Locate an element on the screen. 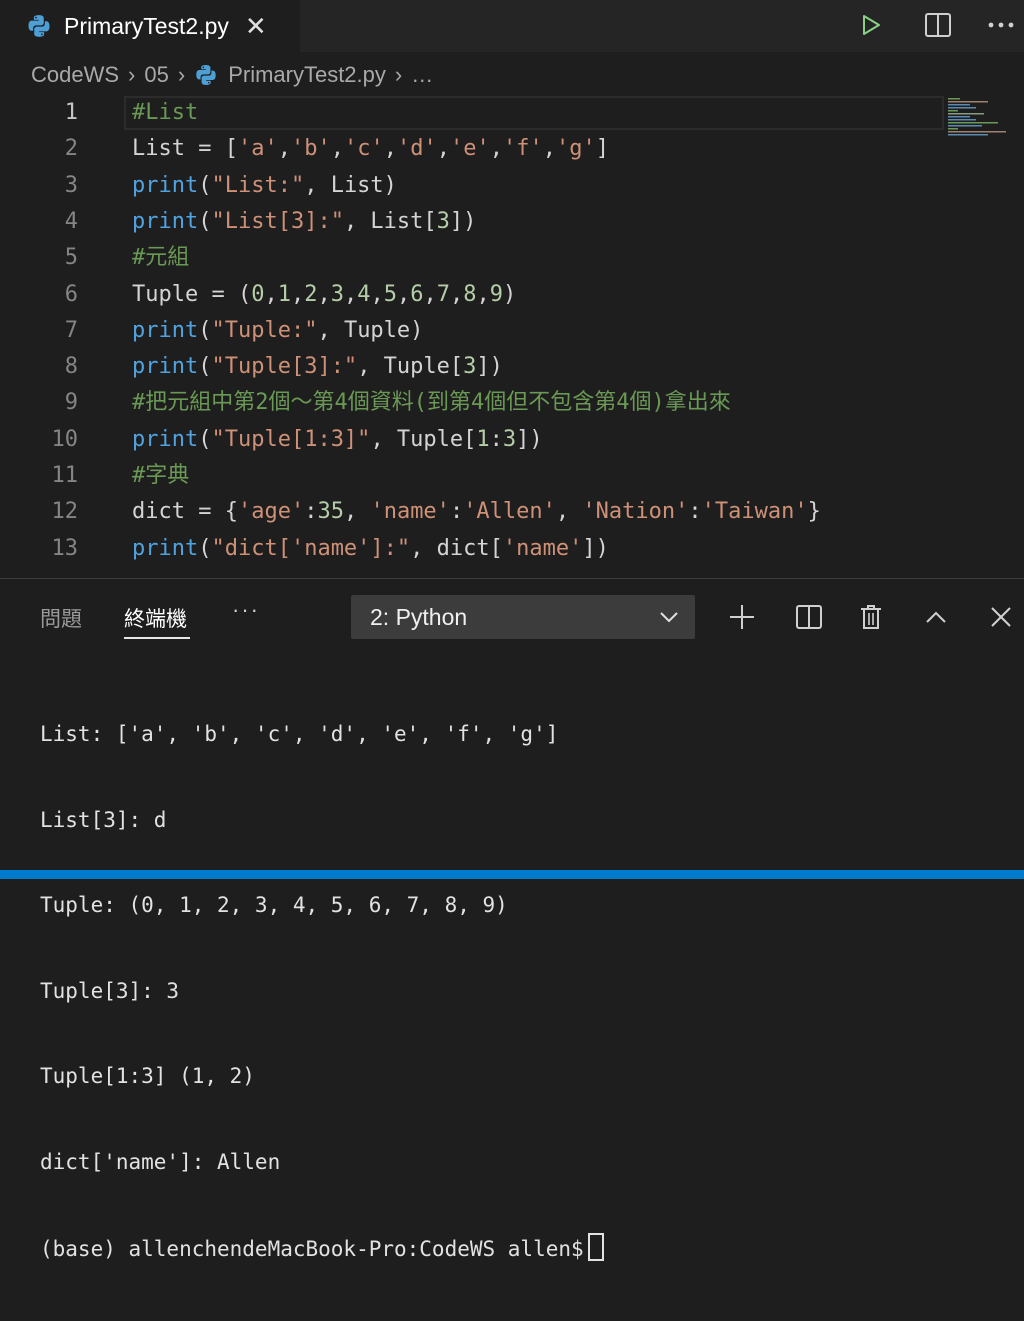 Image resolution: width=1024 pixels, height=1321 pixels. code-line: 13 print("dict['name']:", dict['name']) is located at coordinates (512, 549).